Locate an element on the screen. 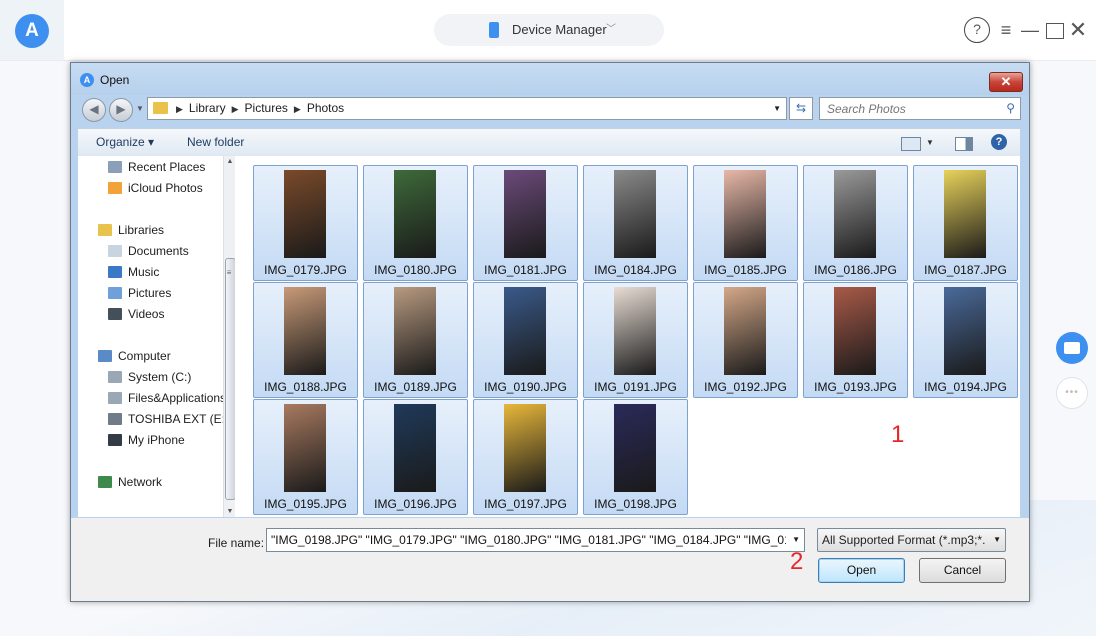 The image size is (1096, 636). scroll-grip-icon: ≡ is located at coordinates (229, 272).